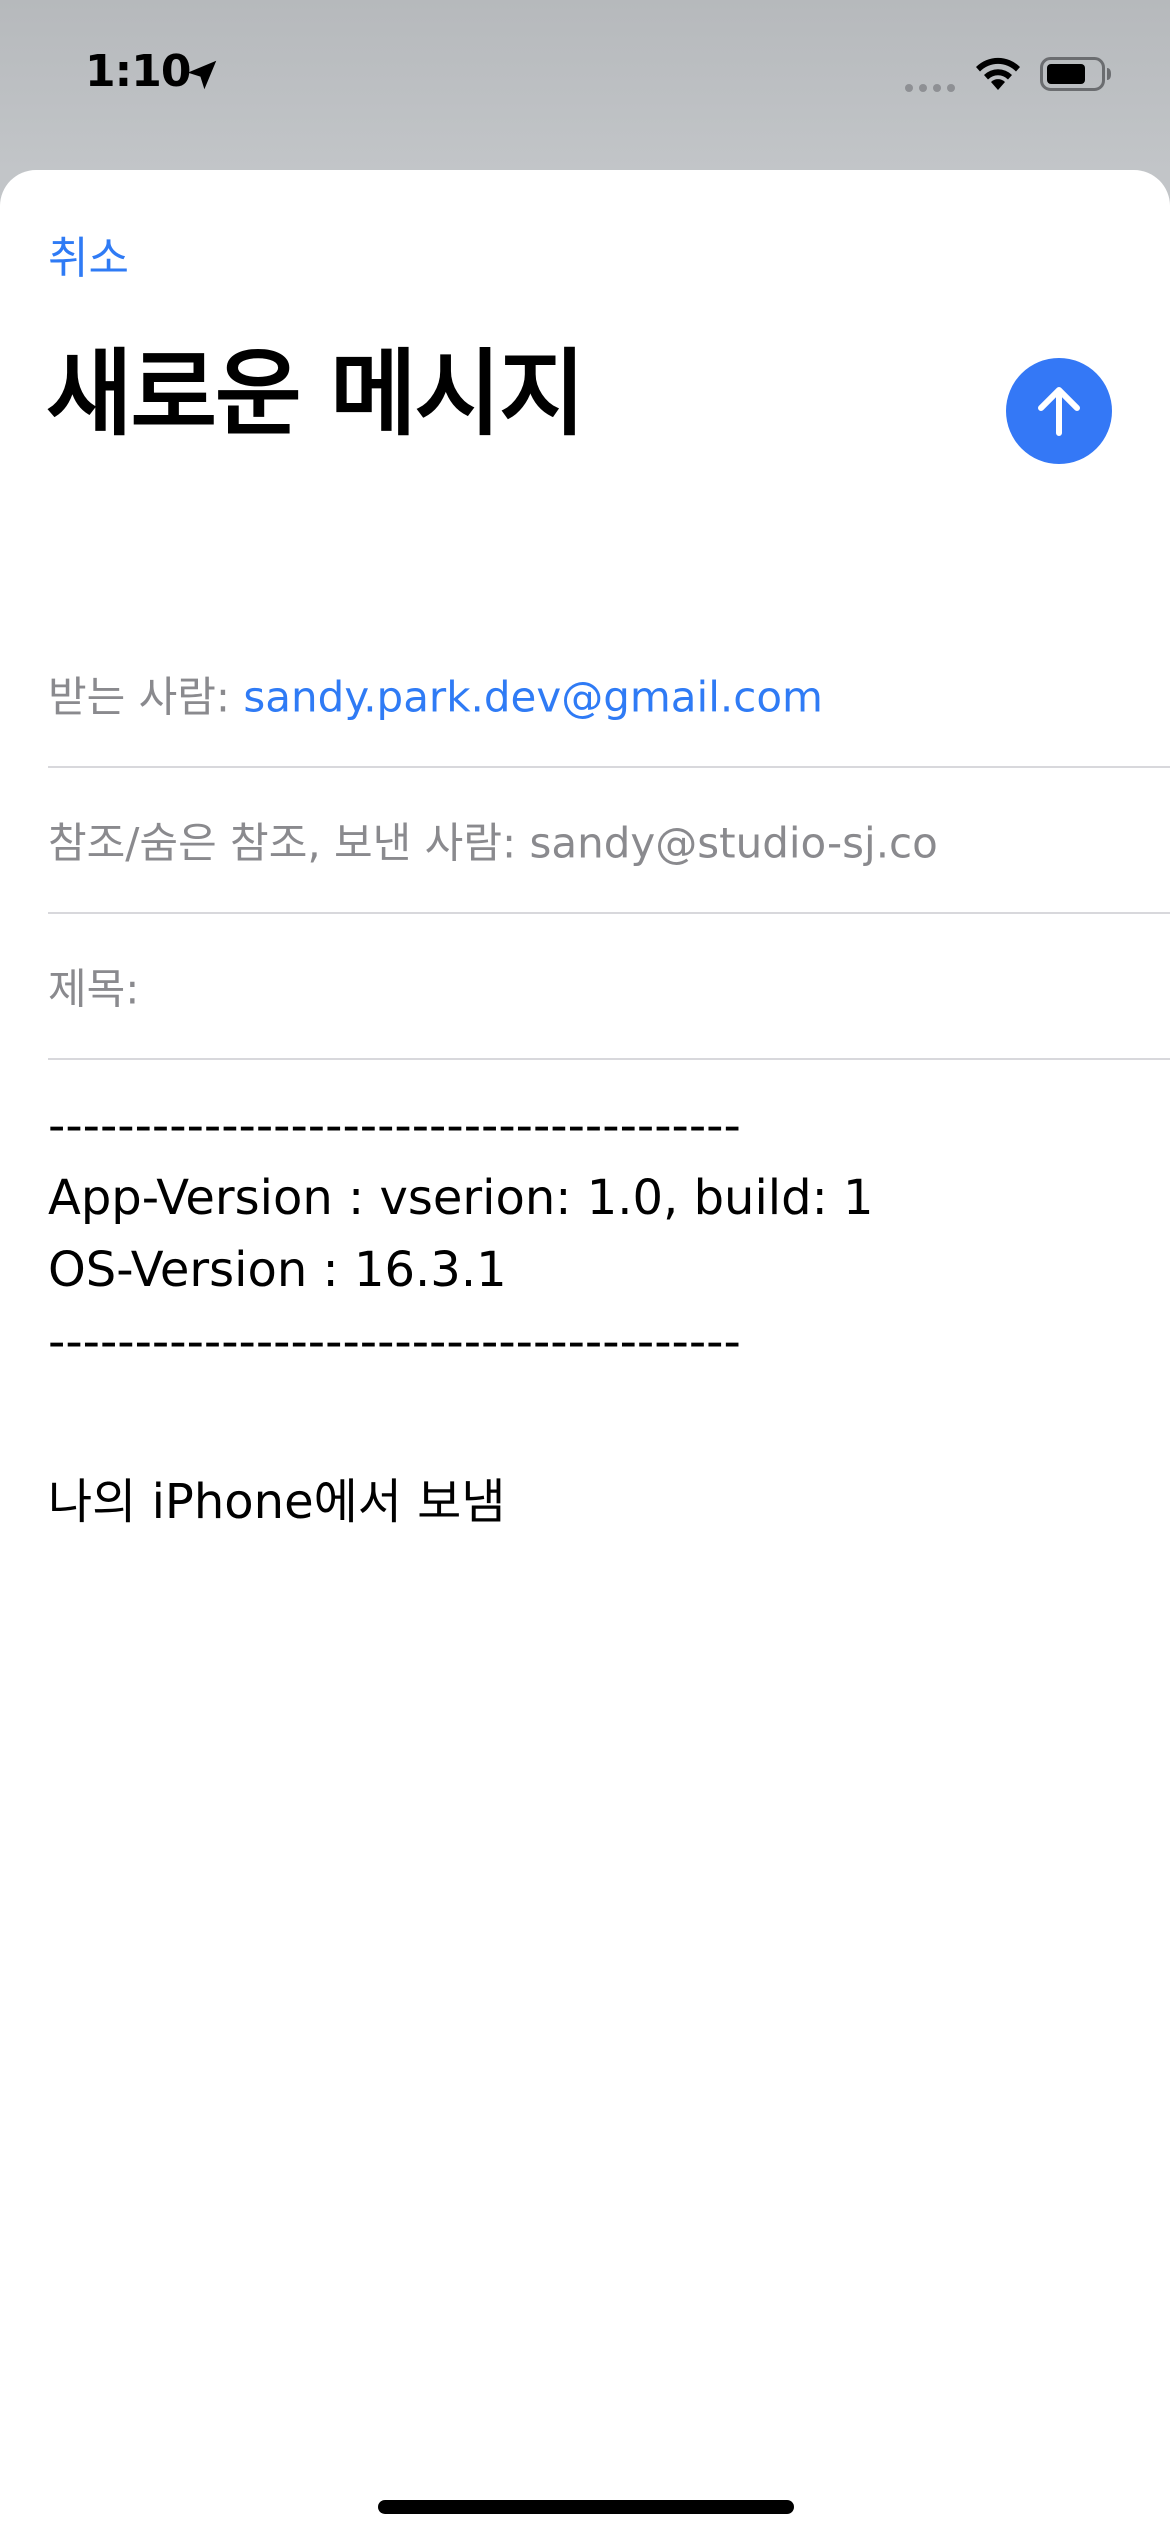 Image resolution: width=1170 pixels, height=2532 pixels. I want to click on recipient-address: sandy.park.dev@gmail.com, so click(533, 697).